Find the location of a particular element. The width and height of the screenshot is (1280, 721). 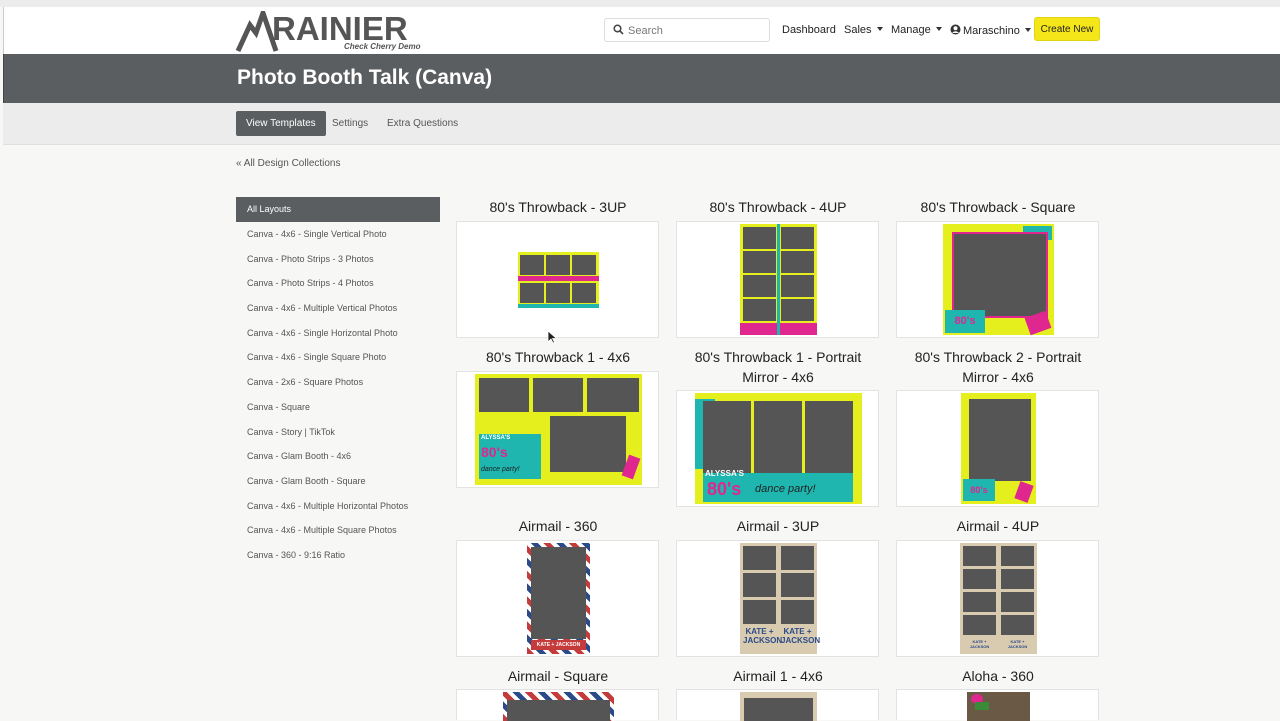

template-card-airmail-3up: KATE + JACKSON KATE + JACKSON is located at coordinates (777, 598).